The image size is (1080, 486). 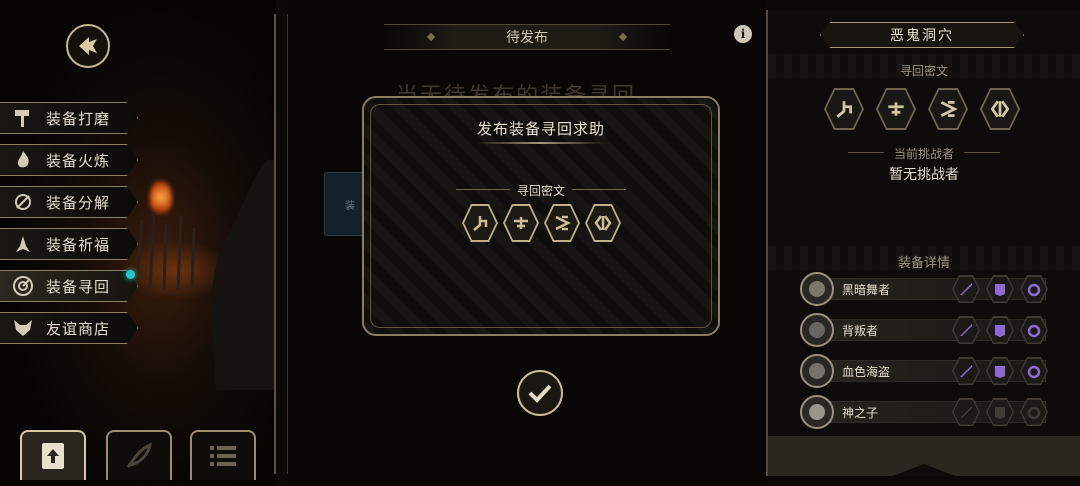 I want to click on equipment-card-glyph: 装, so click(x=350, y=206).